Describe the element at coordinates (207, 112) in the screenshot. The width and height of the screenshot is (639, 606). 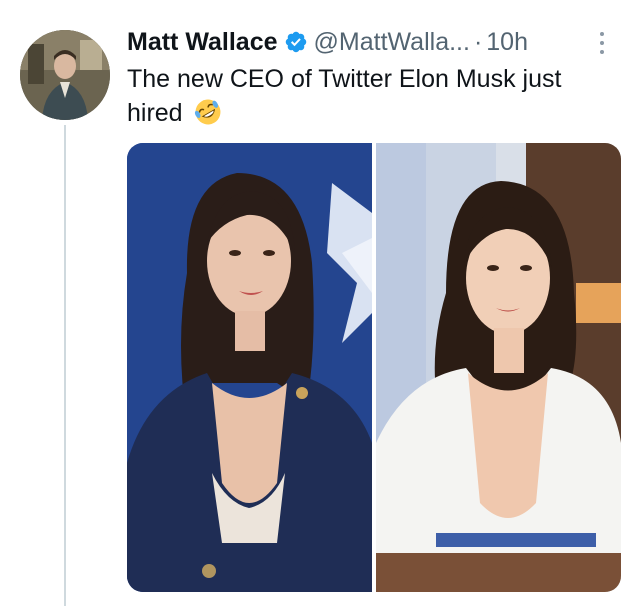
I see `rolling-on-floor-laughing-emoji-icon` at that location.